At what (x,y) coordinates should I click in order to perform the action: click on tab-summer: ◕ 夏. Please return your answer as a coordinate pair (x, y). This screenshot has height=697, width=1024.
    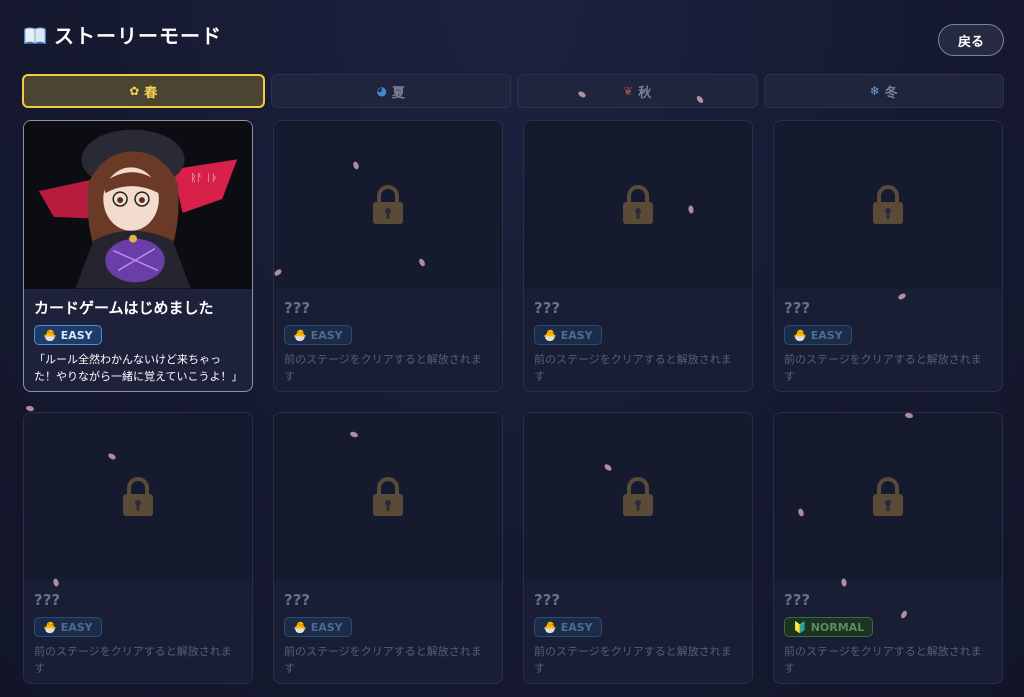
    Looking at the image, I should click on (390, 91).